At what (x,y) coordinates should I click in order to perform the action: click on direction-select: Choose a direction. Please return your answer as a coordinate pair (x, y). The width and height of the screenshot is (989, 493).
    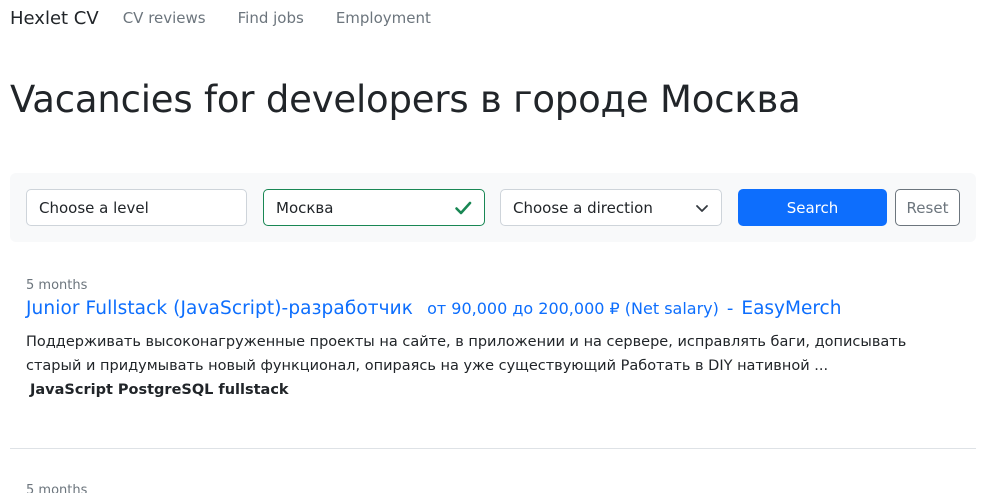
    Looking at the image, I should click on (611, 207).